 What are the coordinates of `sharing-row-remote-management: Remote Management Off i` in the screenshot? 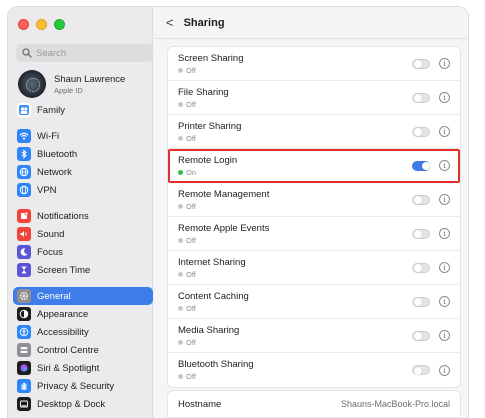 It's located at (314, 200).